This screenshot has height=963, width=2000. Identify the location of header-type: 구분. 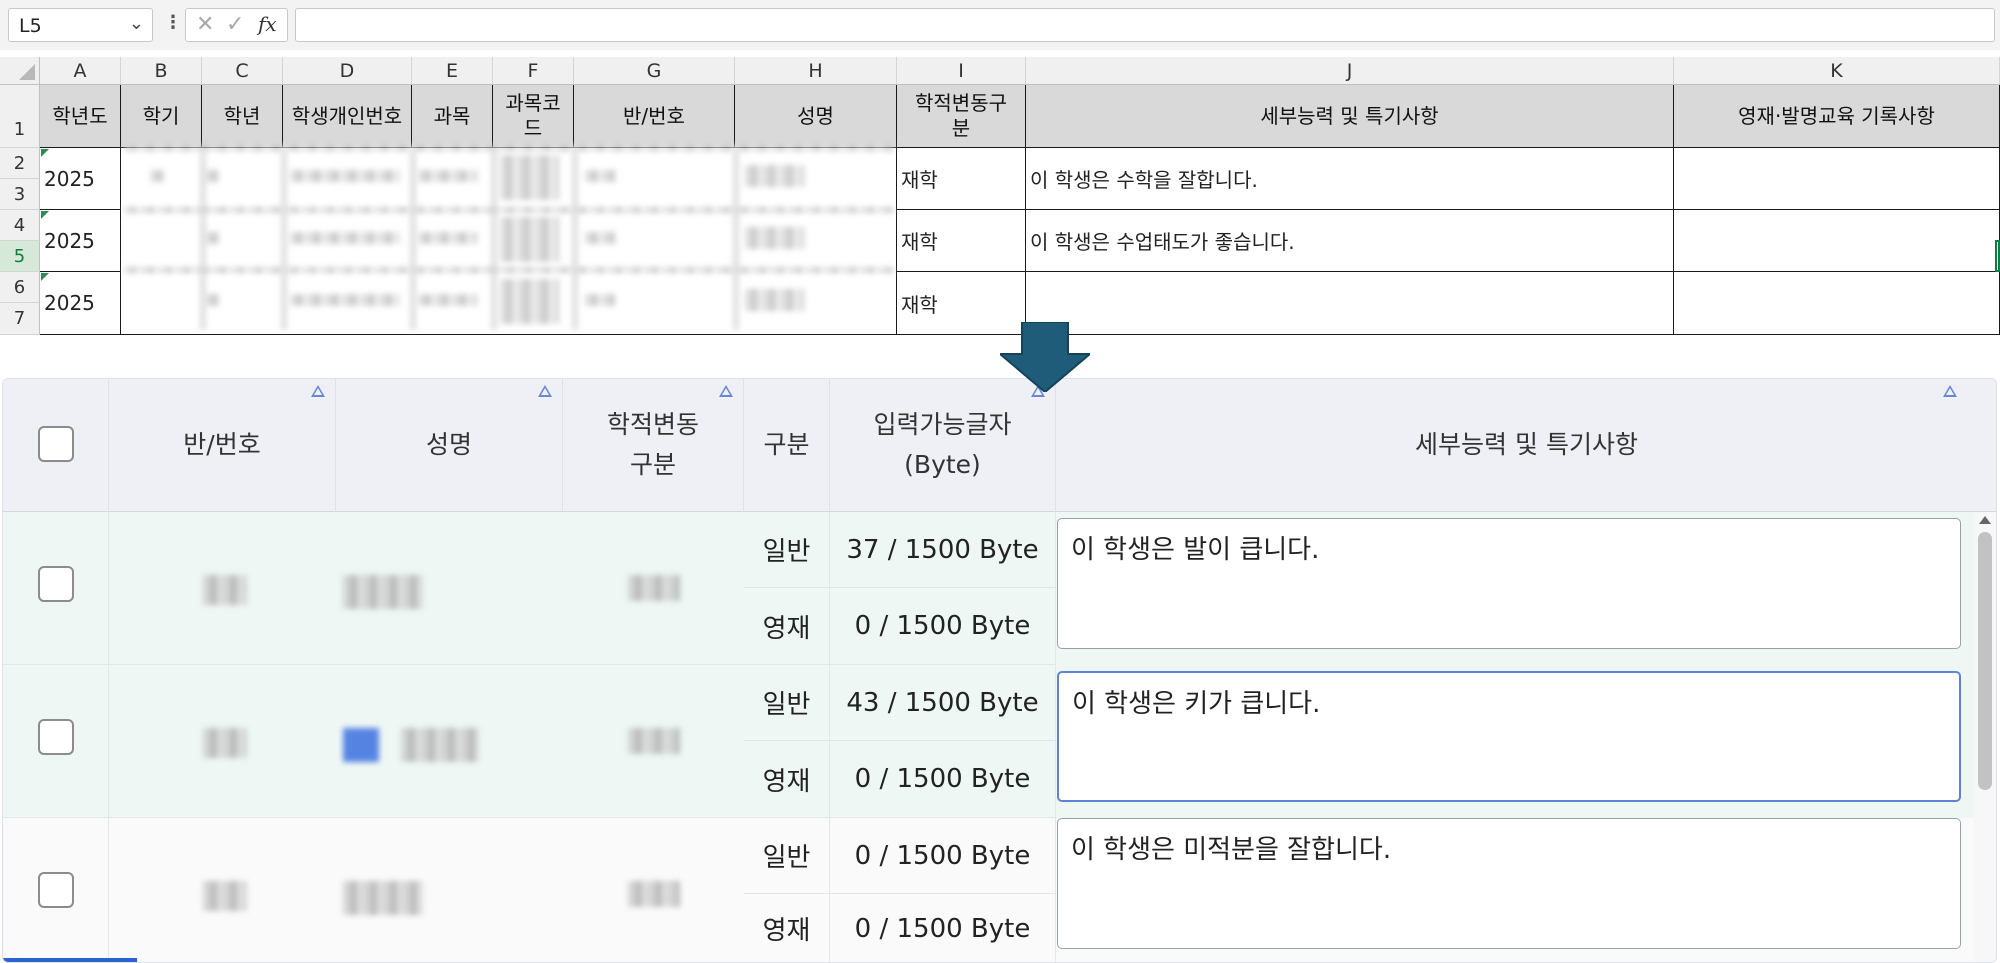
(787, 445).